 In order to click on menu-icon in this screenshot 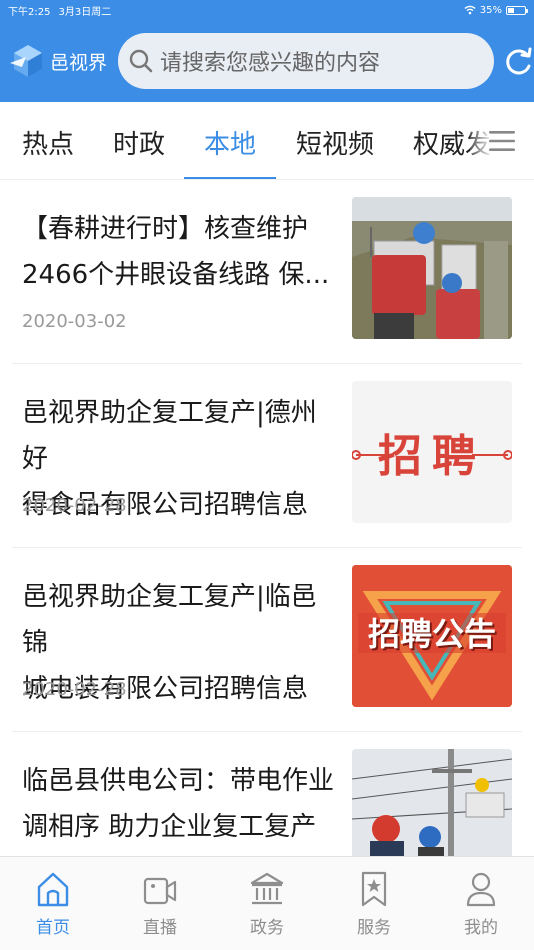, I will do `click(502, 141)`.